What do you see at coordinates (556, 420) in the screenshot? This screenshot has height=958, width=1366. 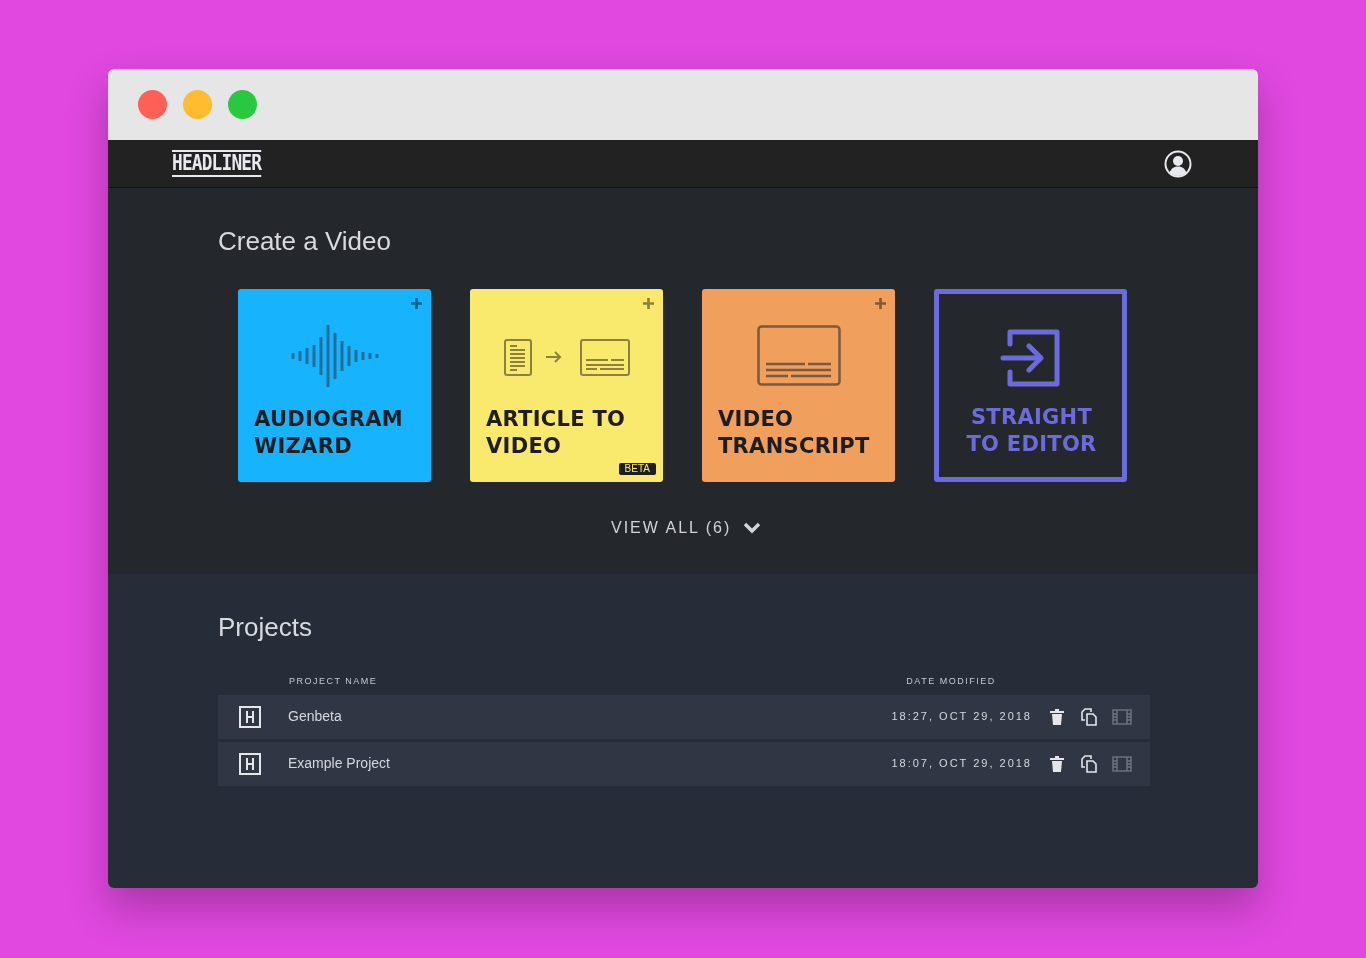 I see `card-title: ARTICLE TO` at bounding box center [556, 420].